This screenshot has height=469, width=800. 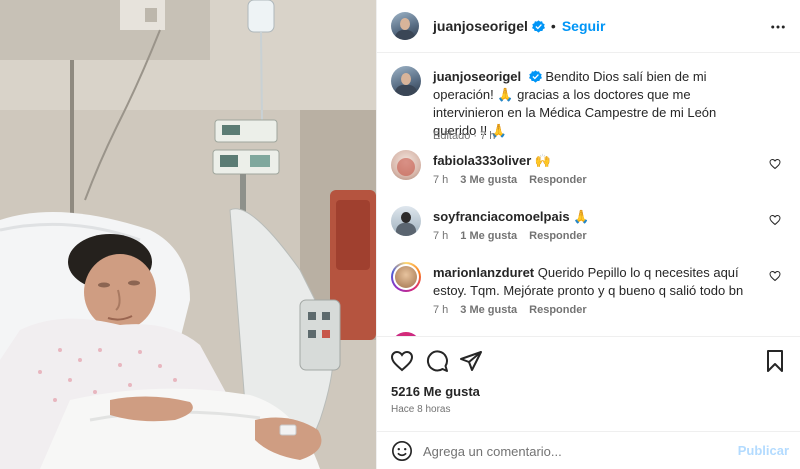 What do you see at coordinates (483, 272) in the screenshot?
I see `comment-username: marionlanzduret` at bounding box center [483, 272].